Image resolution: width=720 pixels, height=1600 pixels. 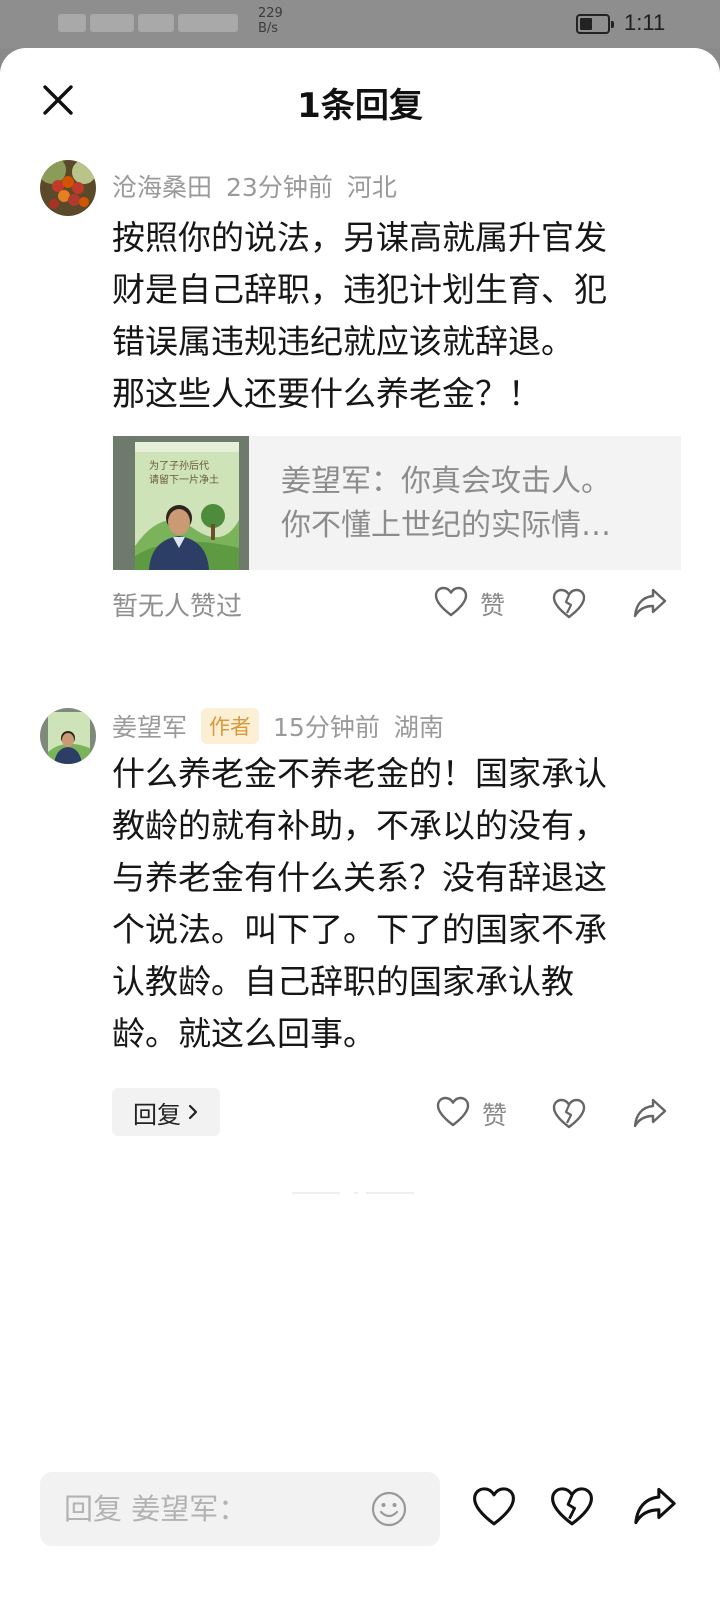 What do you see at coordinates (270, 21) in the screenshot?
I see `network-speed: 229 B/s` at bounding box center [270, 21].